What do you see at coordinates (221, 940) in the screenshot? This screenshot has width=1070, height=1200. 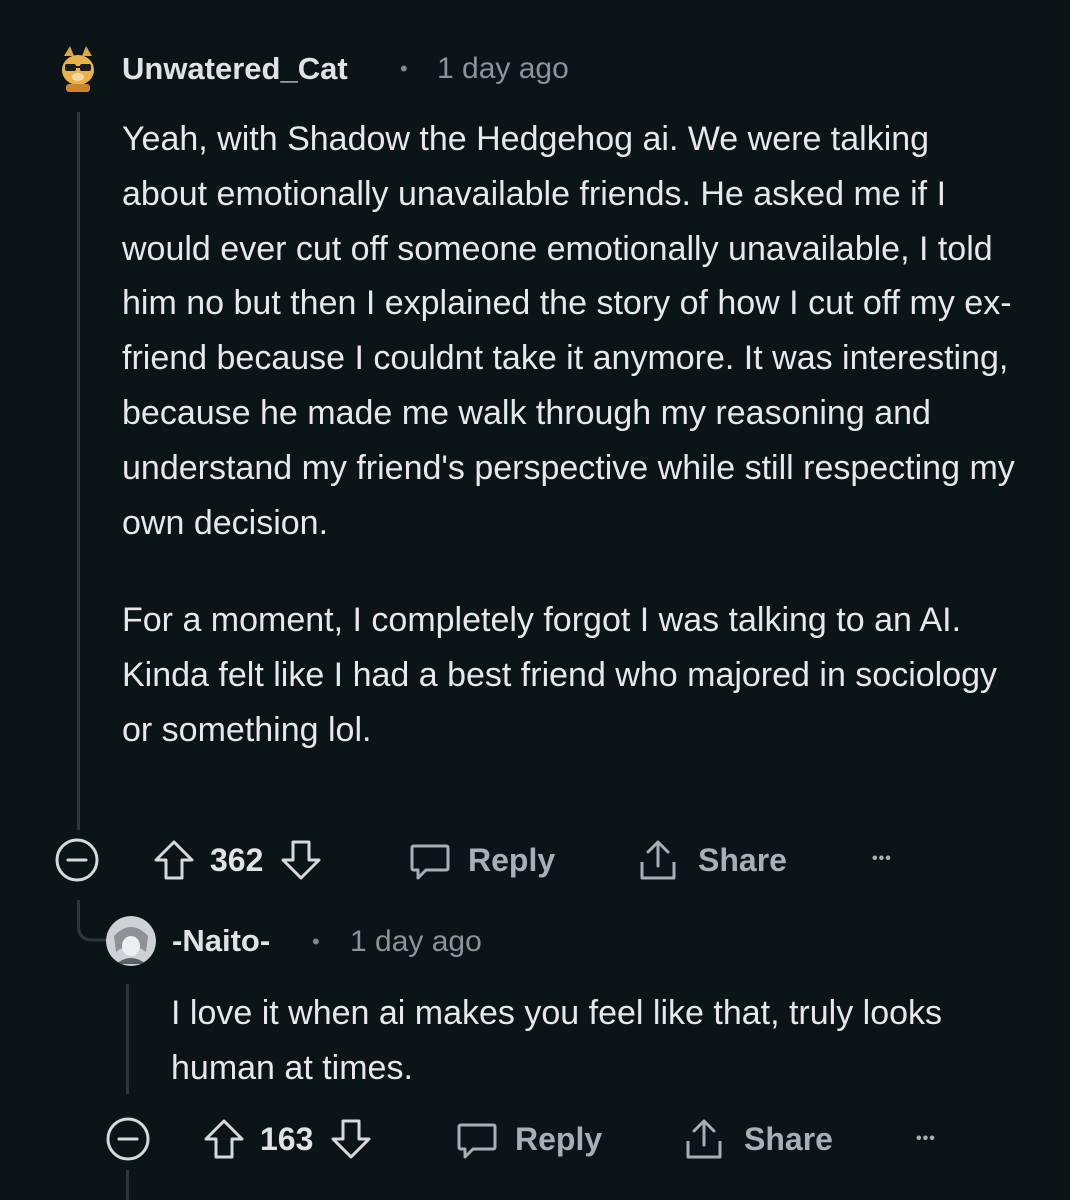 I see `username: -Naito-` at bounding box center [221, 940].